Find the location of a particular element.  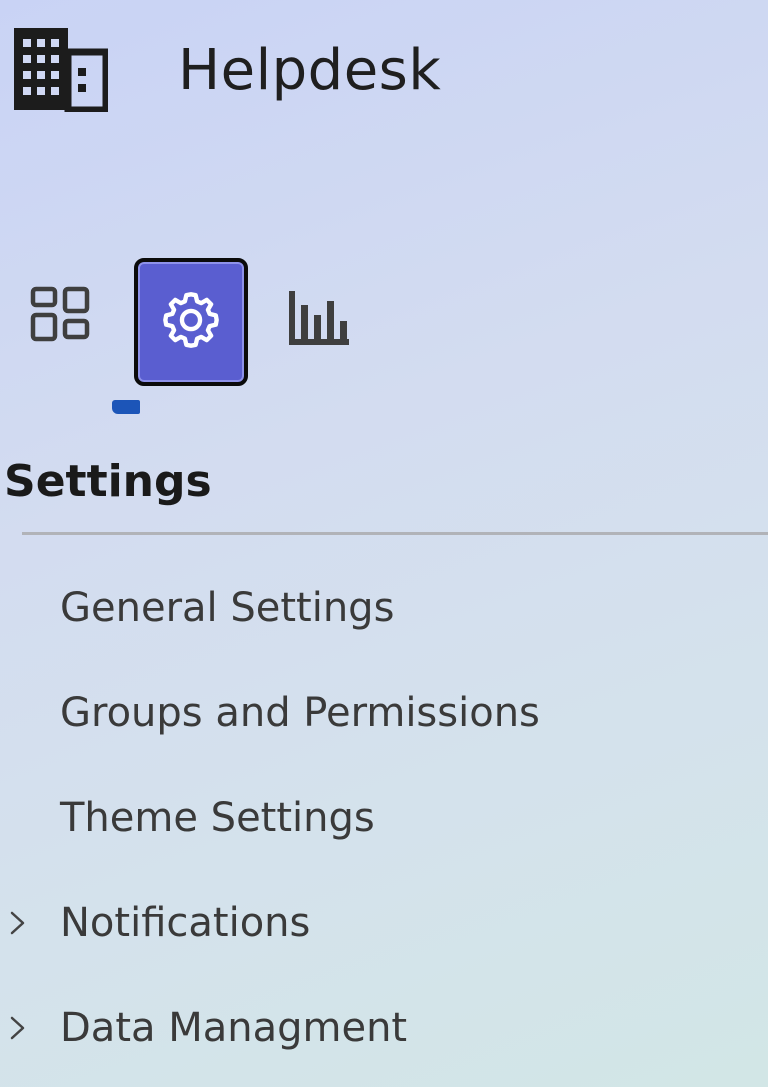

menu-item-general-settings: General Settings is located at coordinates (384, 608).